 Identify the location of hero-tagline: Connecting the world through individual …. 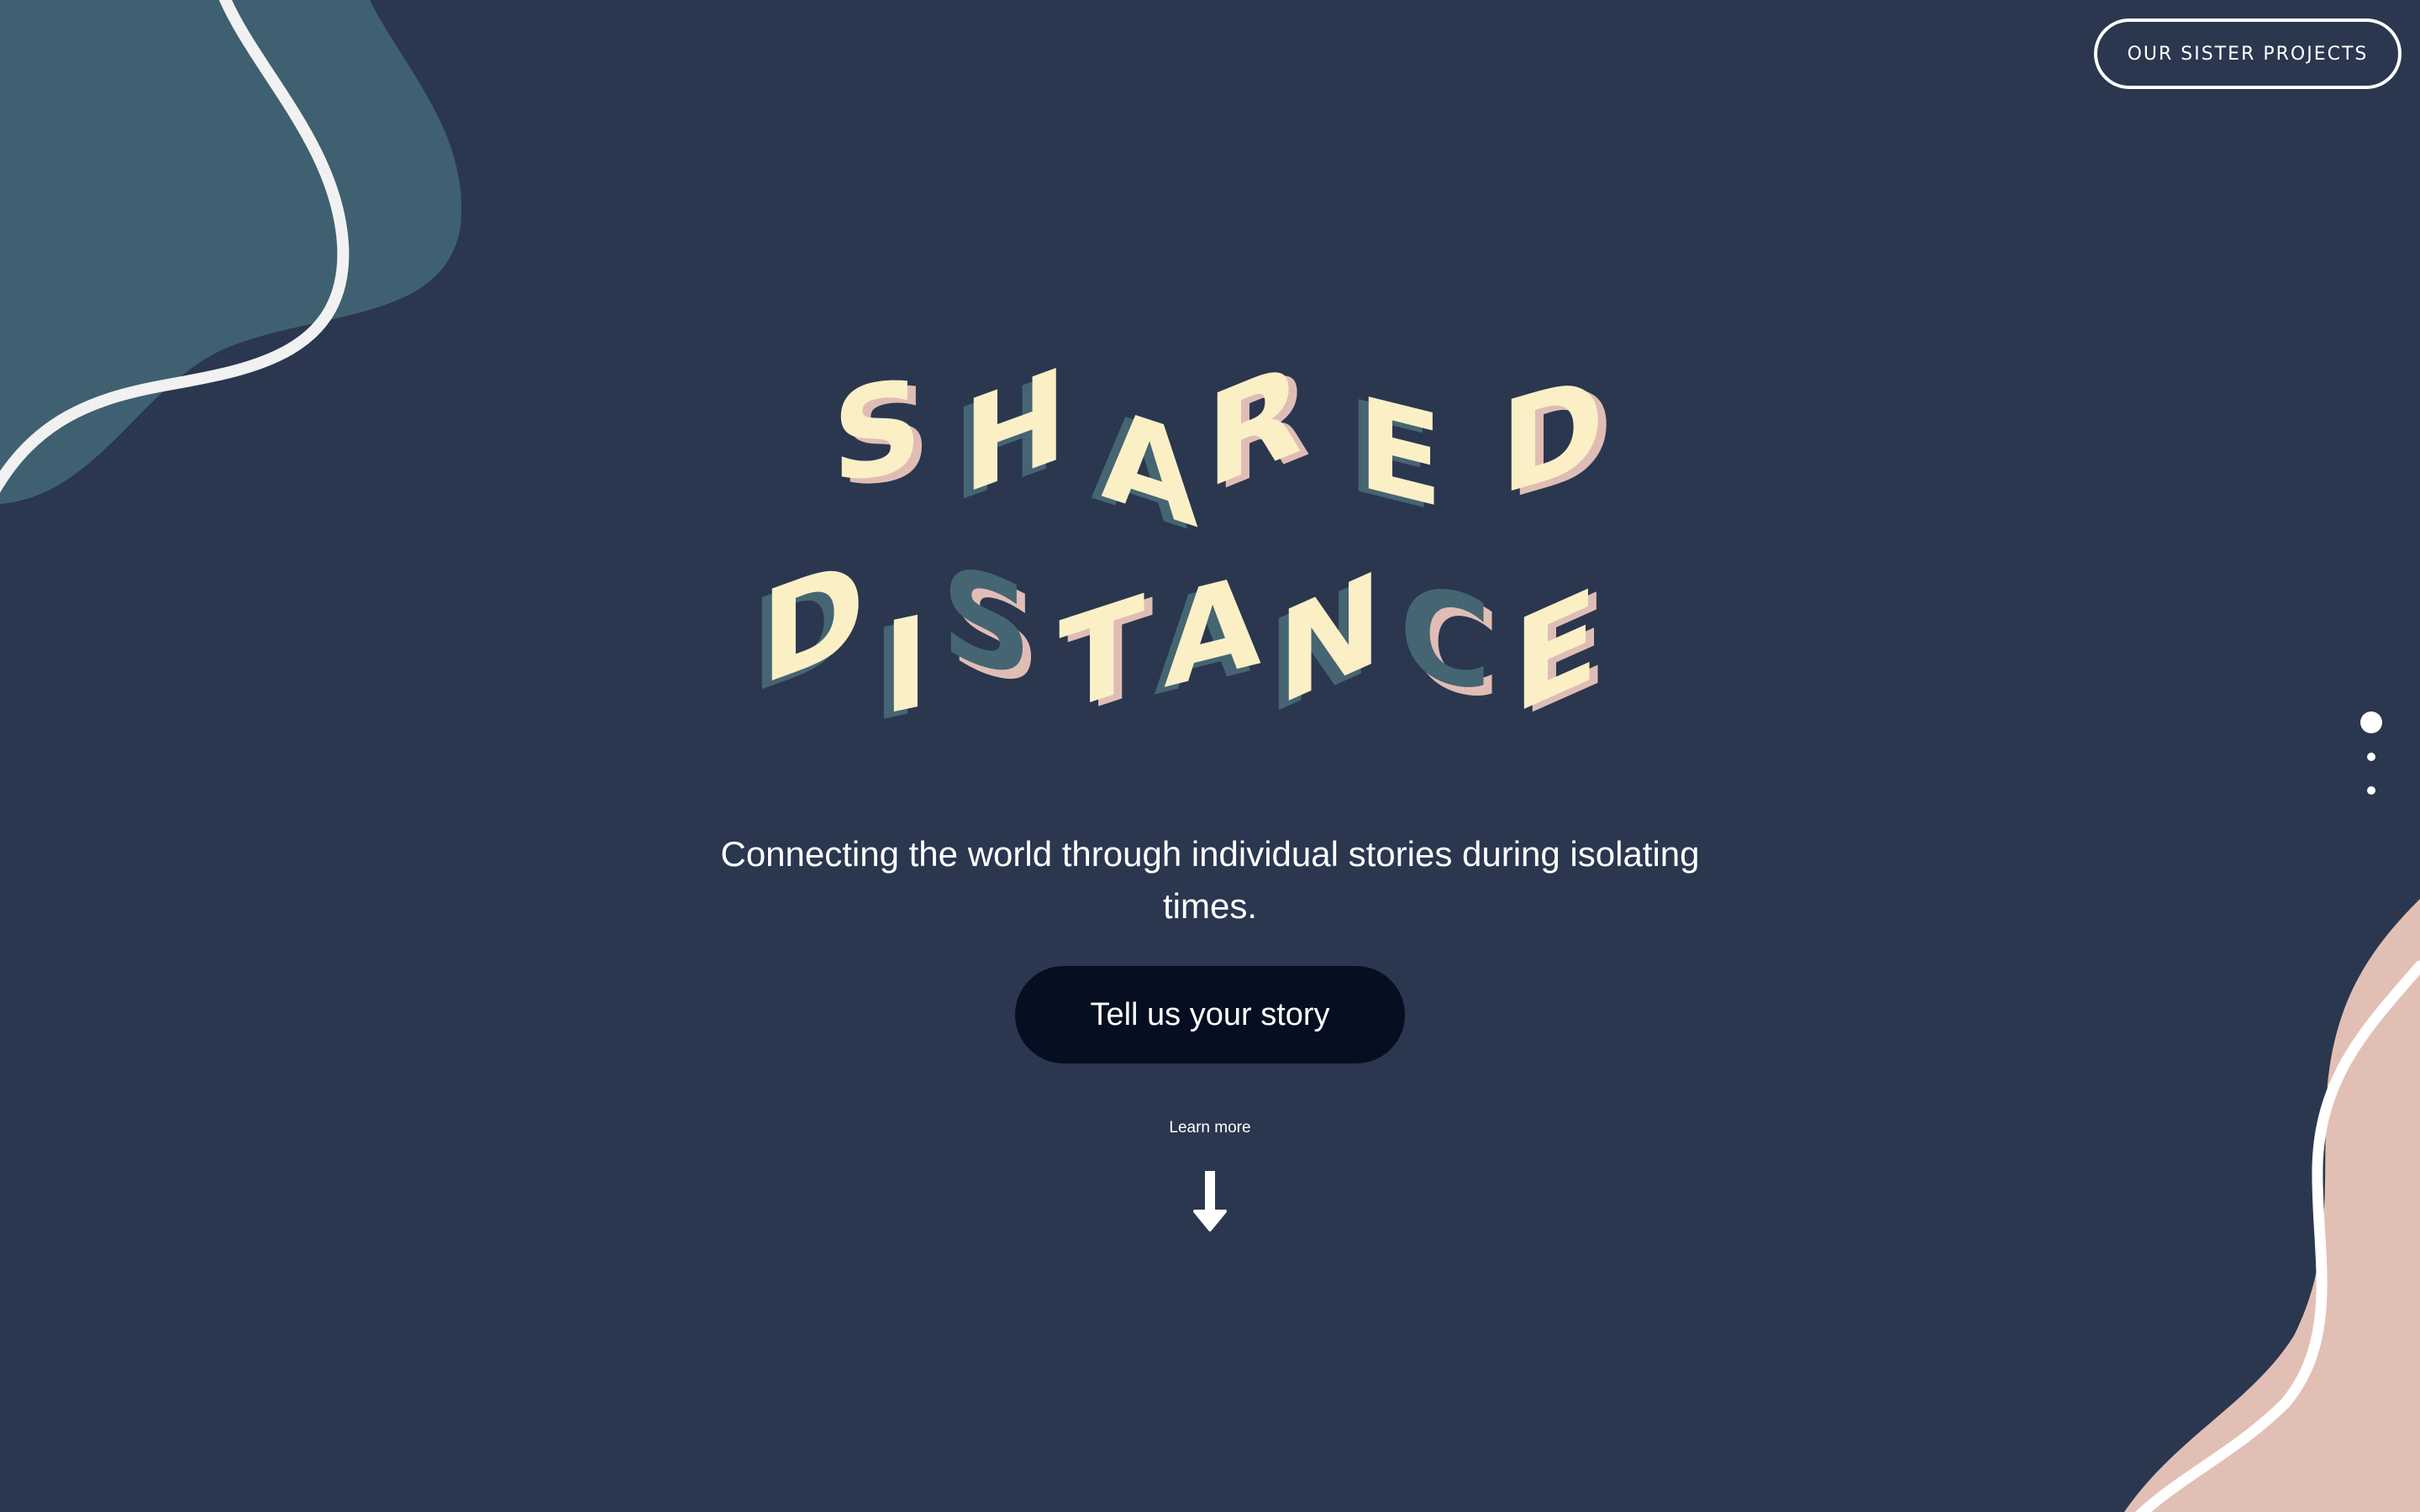
(1210, 880).